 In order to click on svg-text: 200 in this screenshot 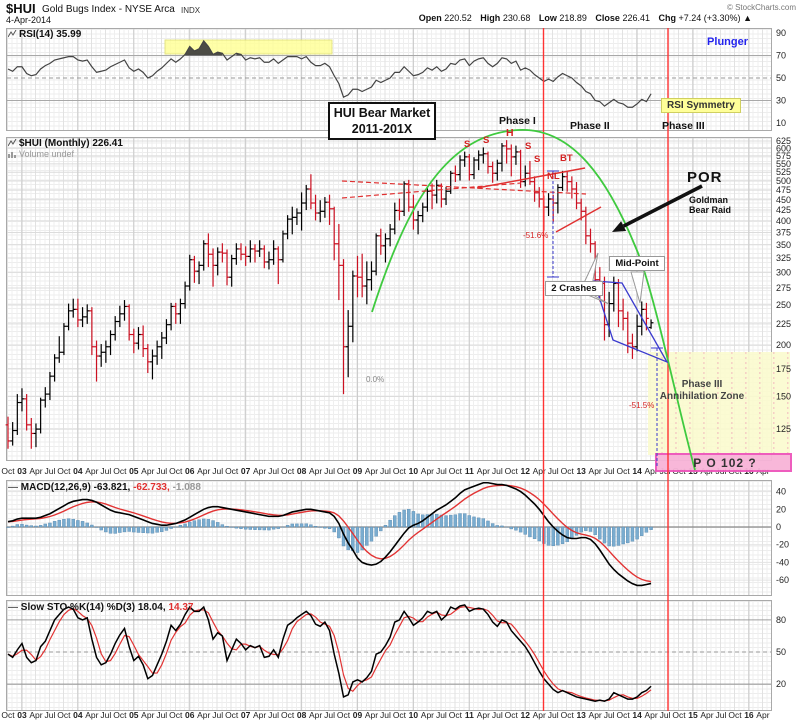, I will do `click(783, 345)`.